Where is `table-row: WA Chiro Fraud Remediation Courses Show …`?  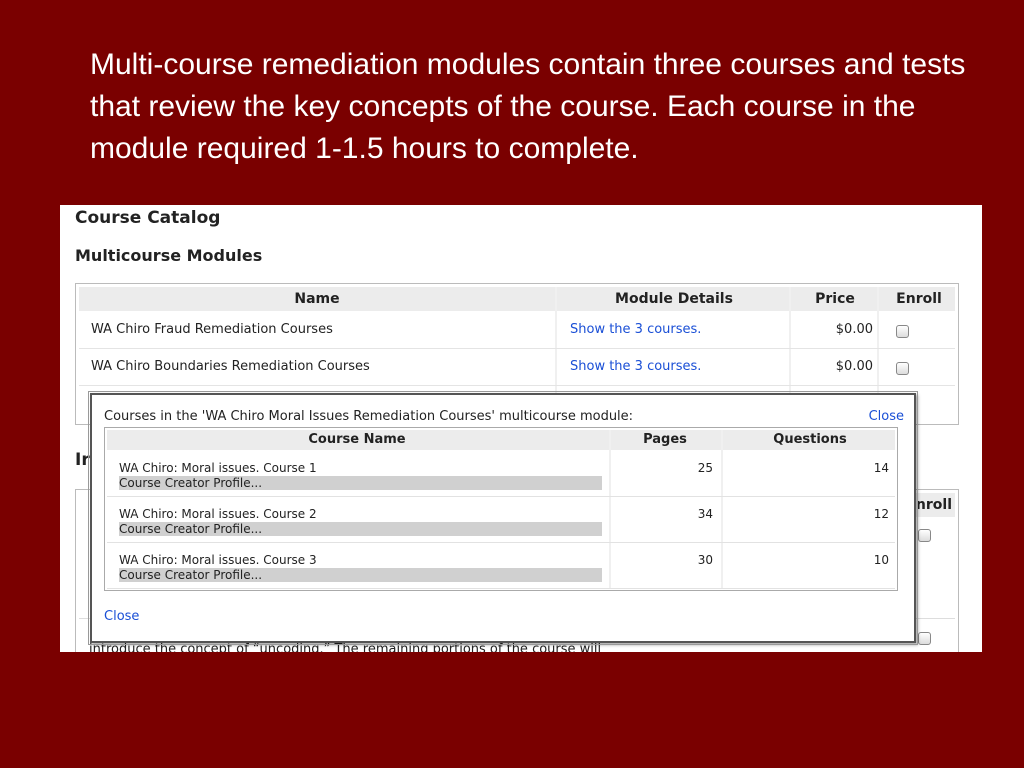
table-row: WA Chiro Fraud Remediation Courses Show … is located at coordinates (517, 330).